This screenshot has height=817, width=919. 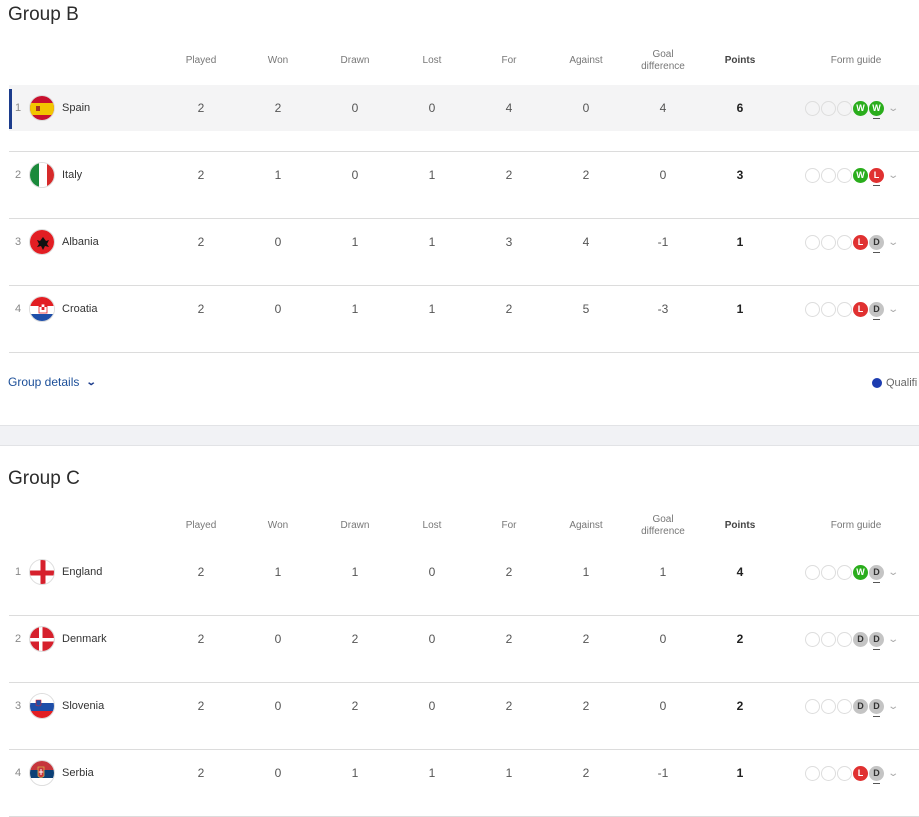 I want to click on stat-for: 1, so click(x=509, y=773).